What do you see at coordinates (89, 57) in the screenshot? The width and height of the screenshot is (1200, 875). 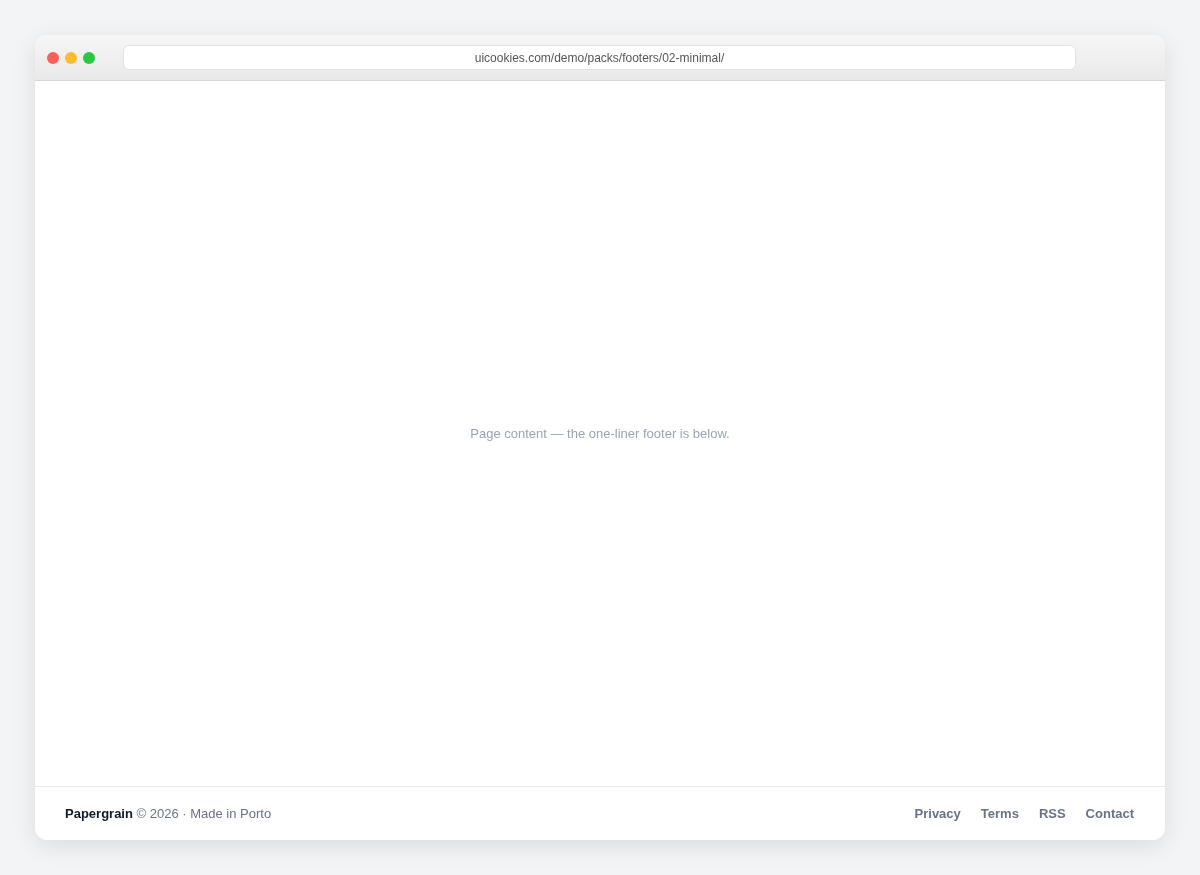 I see `maximize-icon` at bounding box center [89, 57].